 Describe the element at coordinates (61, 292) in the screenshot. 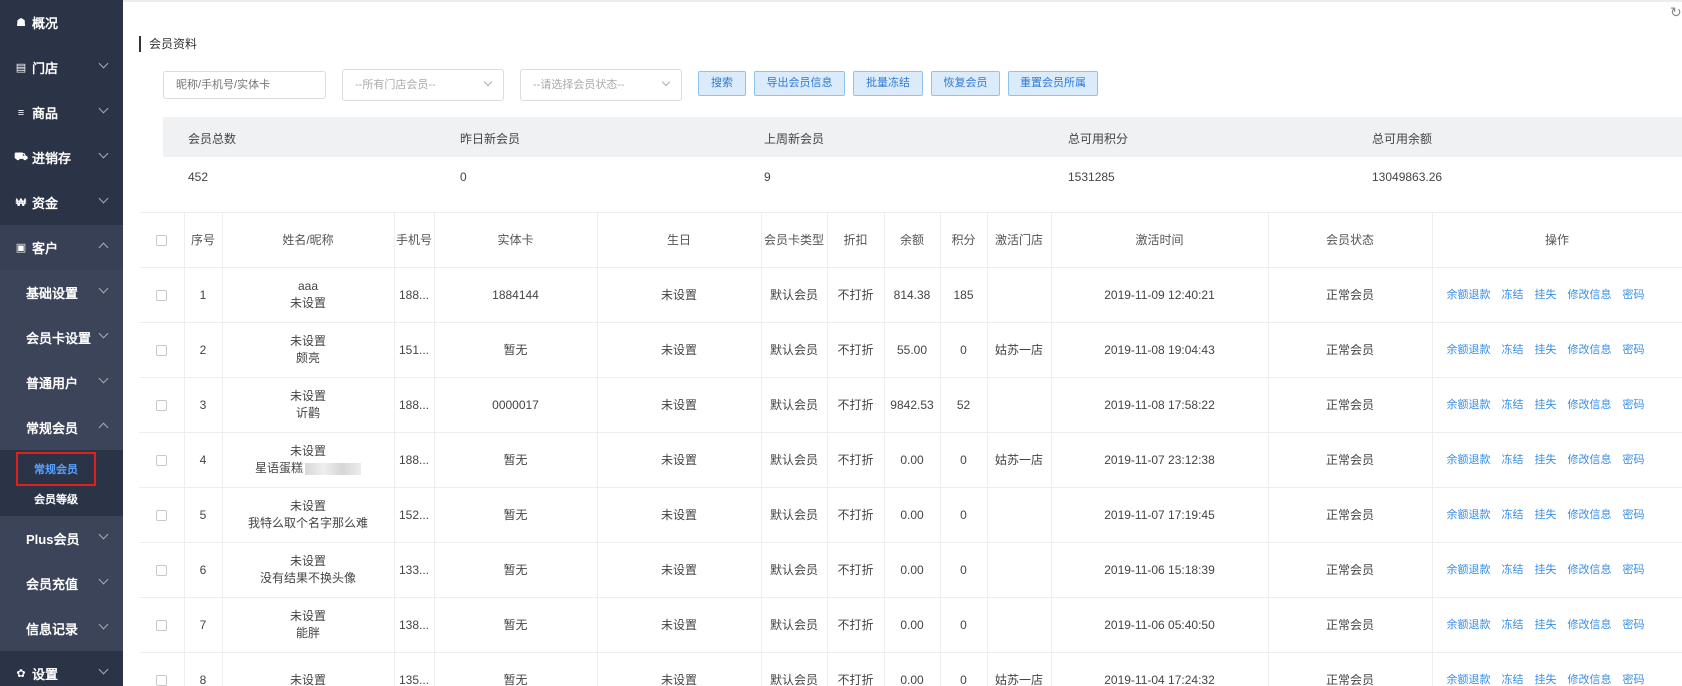

I see `sidebar-item-basic-settings: 基础设置` at that location.